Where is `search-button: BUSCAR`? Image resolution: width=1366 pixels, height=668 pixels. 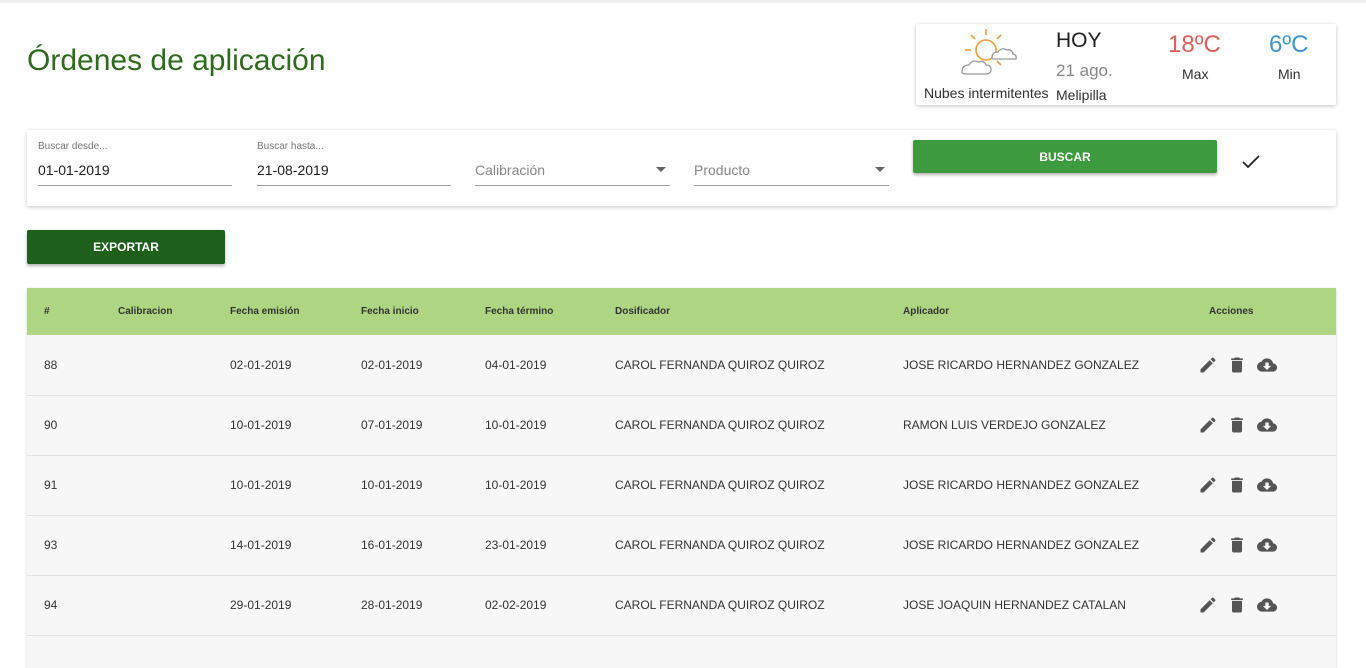 search-button: BUSCAR is located at coordinates (1065, 156).